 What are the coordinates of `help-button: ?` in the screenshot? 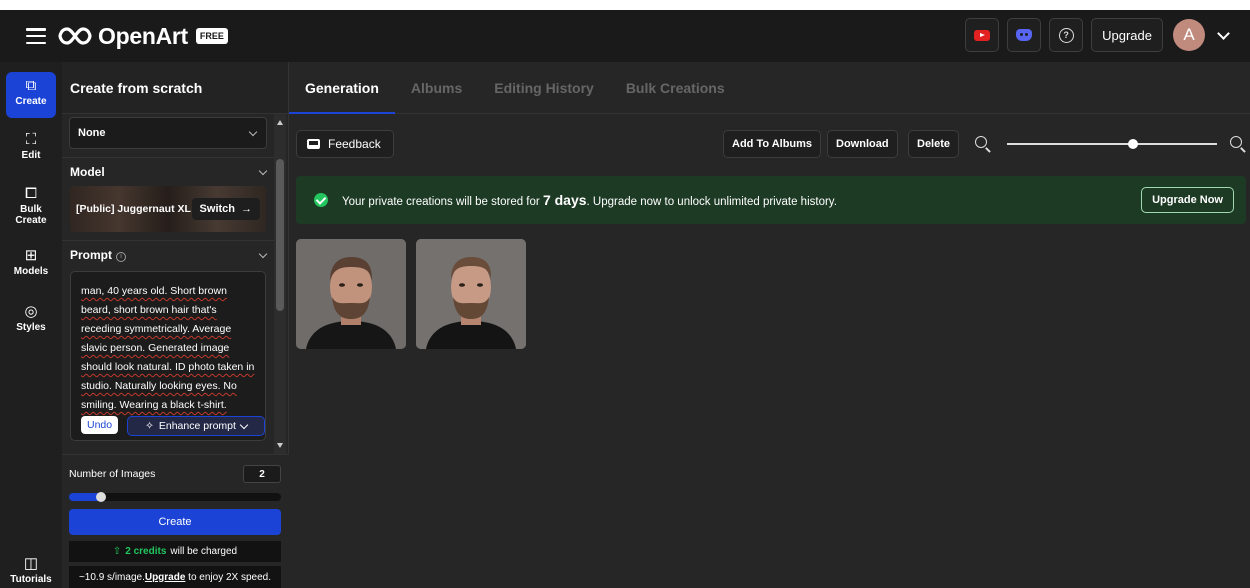 It's located at (1066, 35).